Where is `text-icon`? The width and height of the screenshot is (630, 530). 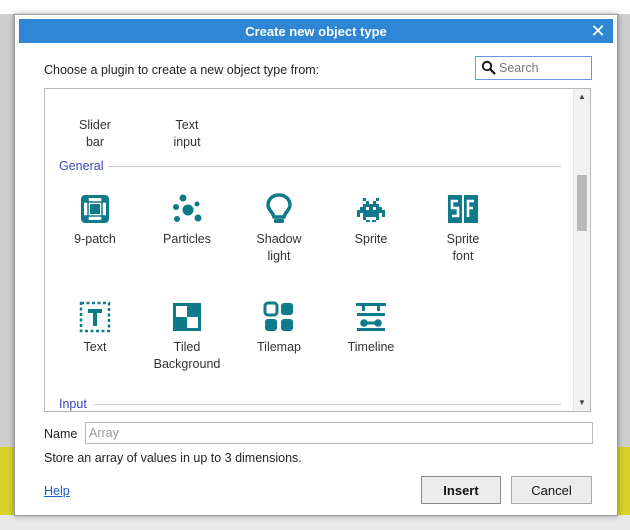 text-icon is located at coordinates (95, 317).